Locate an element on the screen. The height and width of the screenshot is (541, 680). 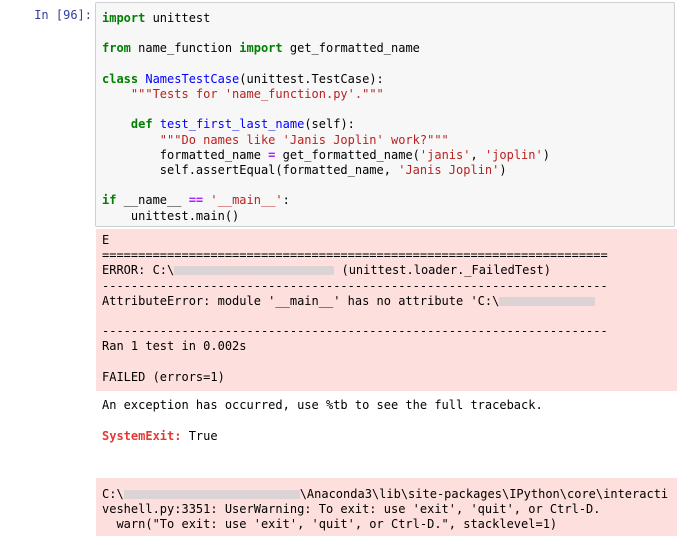
exception-value: True is located at coordinates (199, 436).